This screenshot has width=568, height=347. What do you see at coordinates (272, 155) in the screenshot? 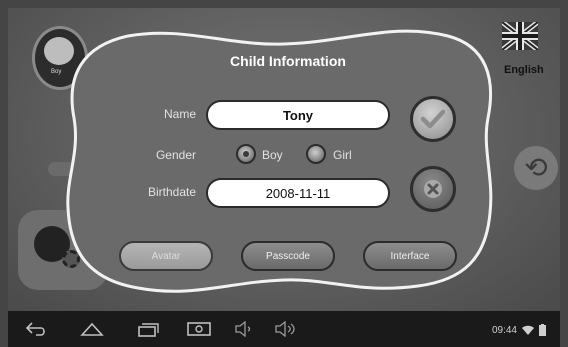
I see `gender-boy-label: Boy` at bounding box center [272, 155].